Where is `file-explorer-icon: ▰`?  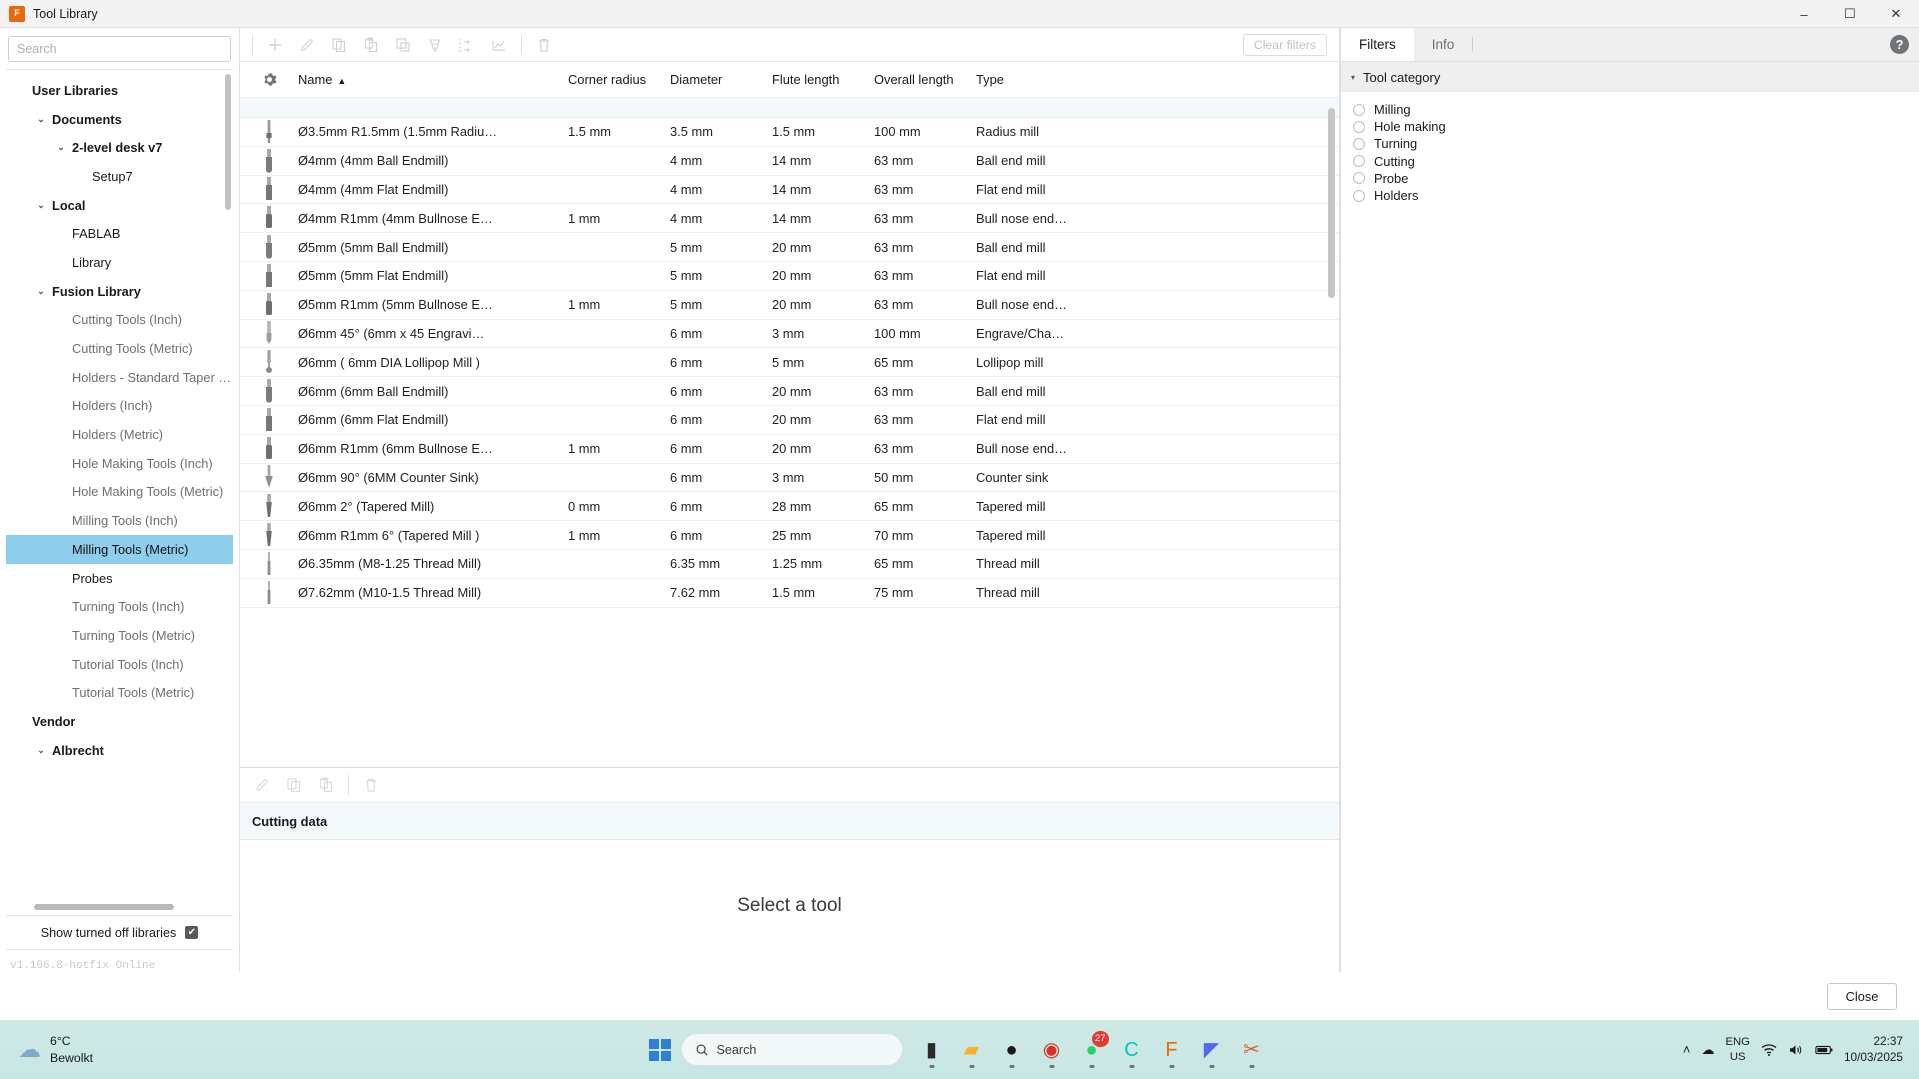 file-explorer-icon: ▰ is located at coordinates (972, 1050).